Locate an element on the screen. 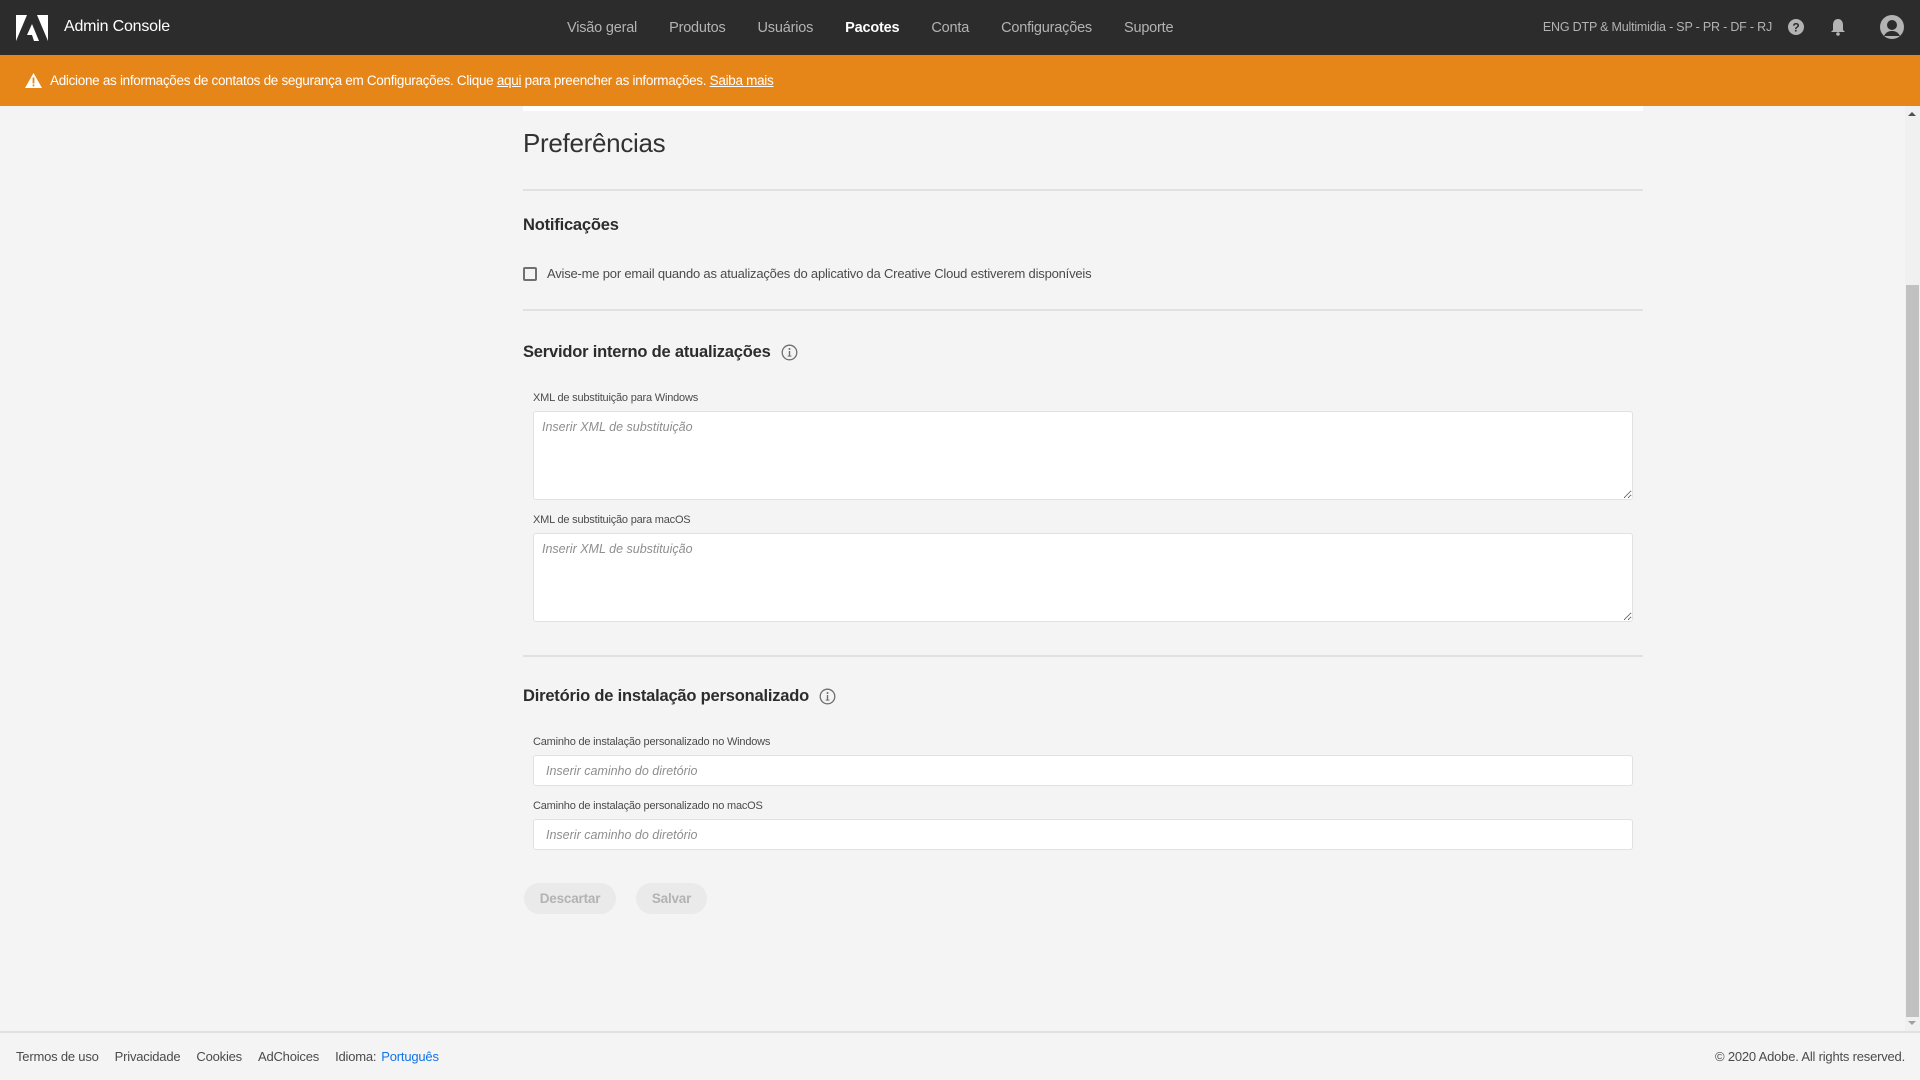 Image resolution: width=1920 pixels, height=1080 pixels. save-button: Salvar is located at coordinates (671, 898).